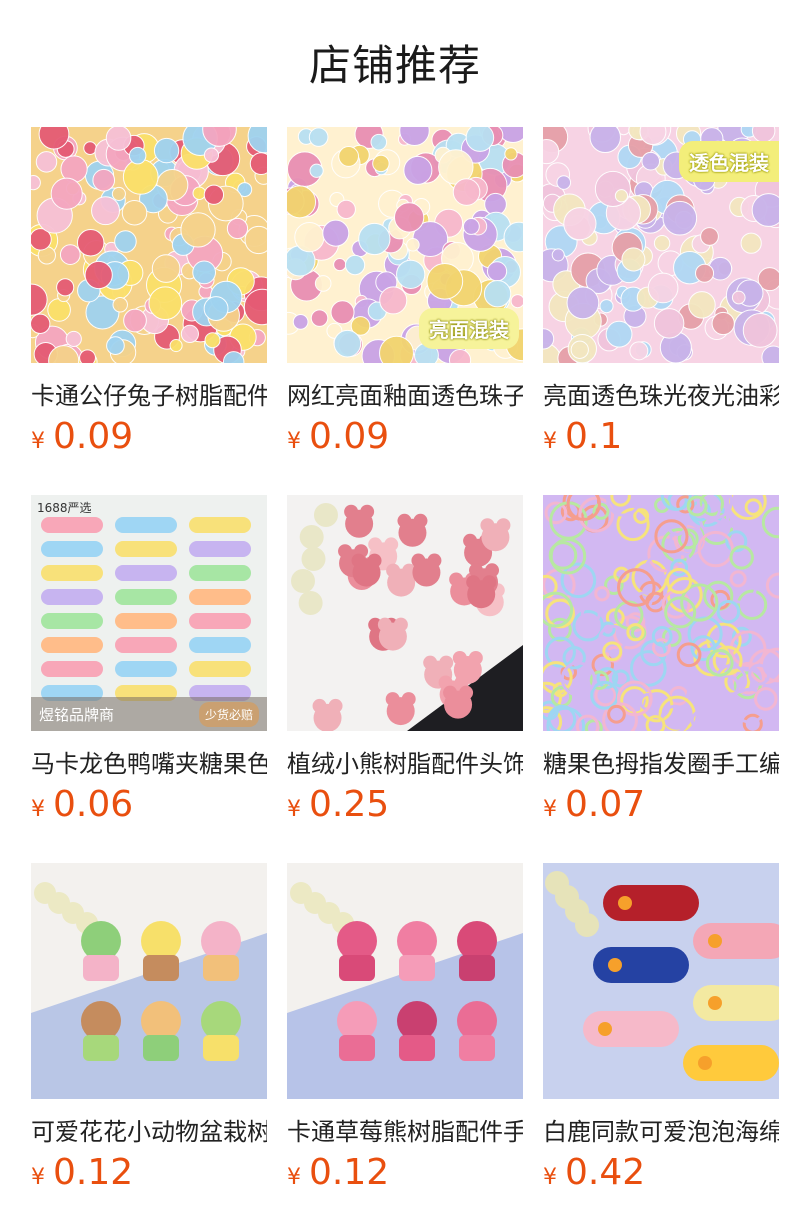  I want to click on price-value: 0.07, so click(605, 804).